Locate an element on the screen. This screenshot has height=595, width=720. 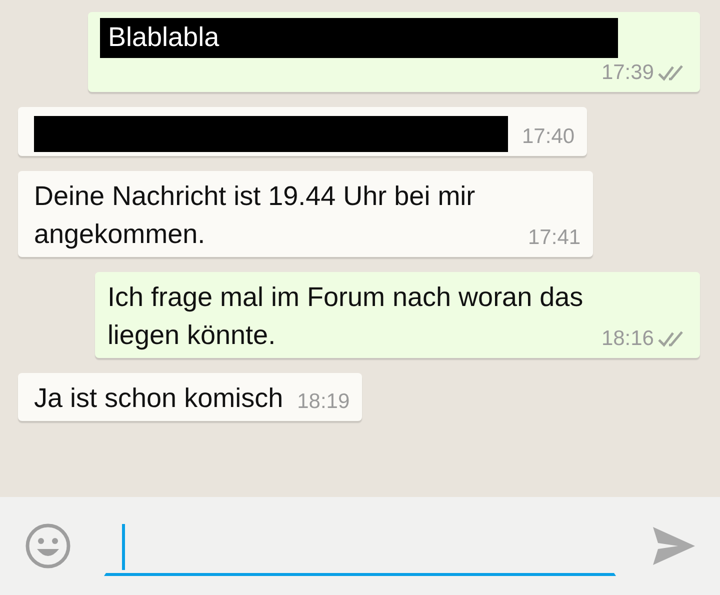
message-time: 18:19 is located at coordinates (323, 402).